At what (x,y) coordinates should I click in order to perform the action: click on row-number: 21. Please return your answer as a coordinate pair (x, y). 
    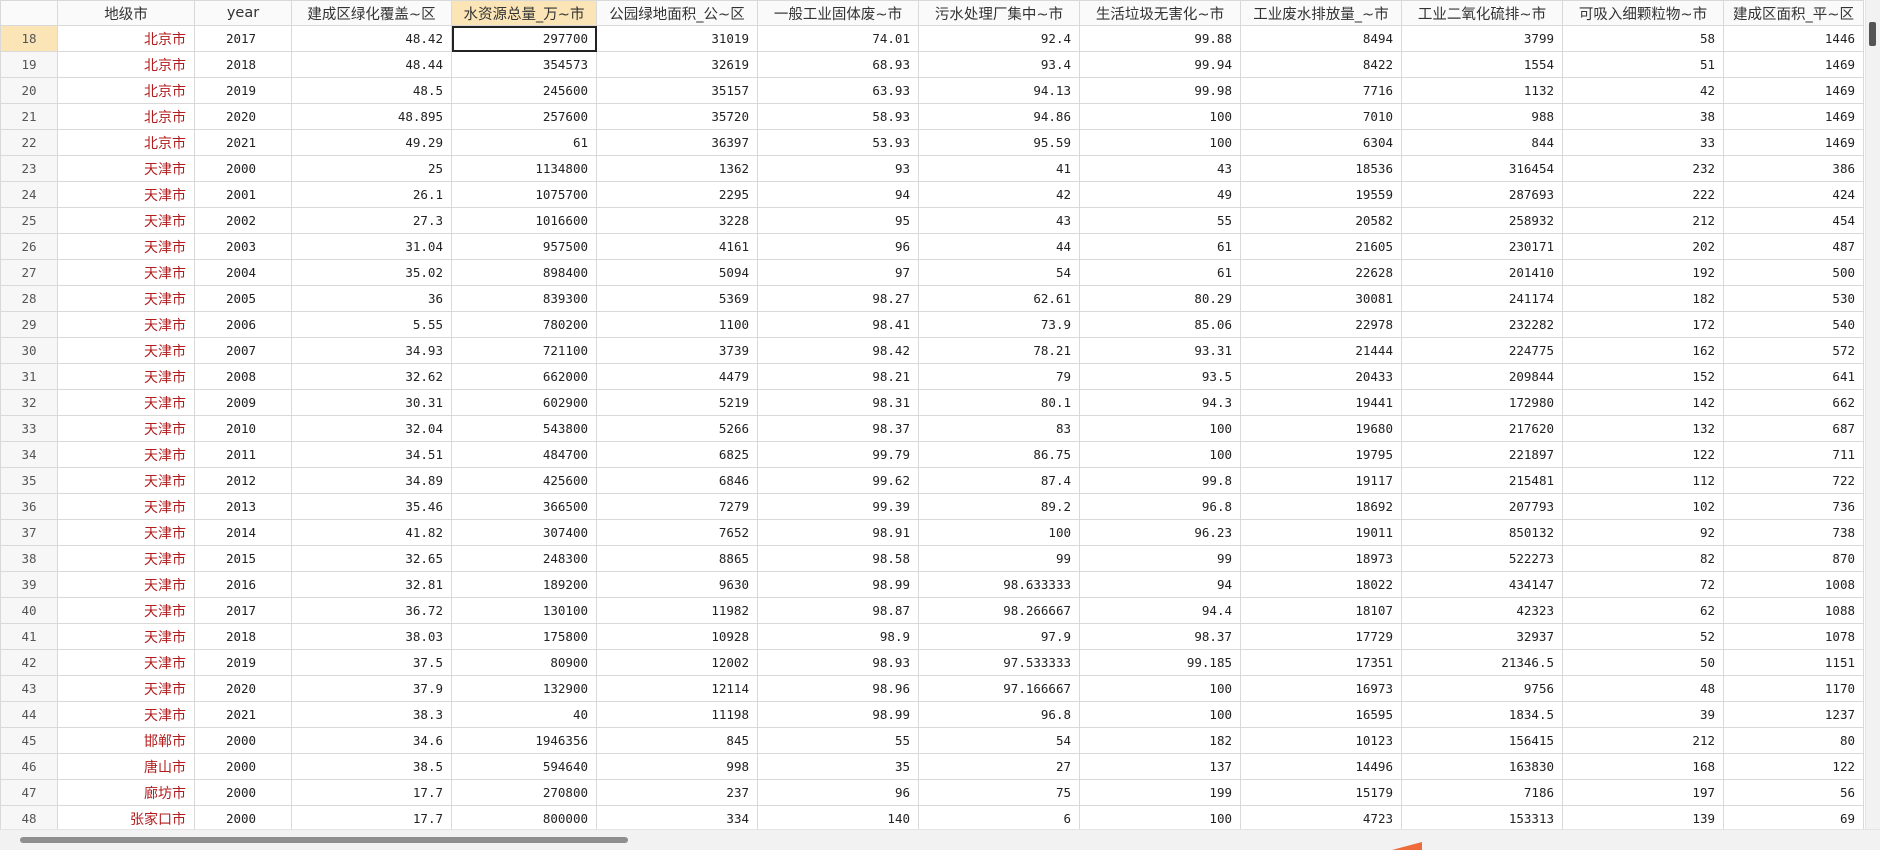
    Looking at the image, I should click on (29, 116).